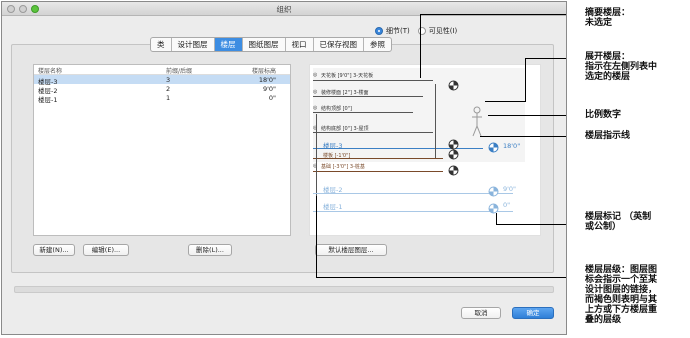  Describe the element at coordinates (339, 44) in the screenshot. I see `tab-saved-views: 已保存视图` at that location.